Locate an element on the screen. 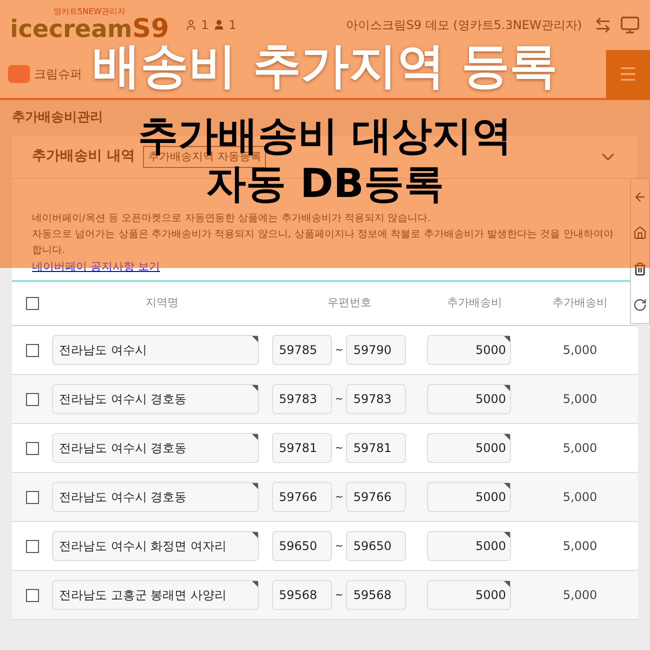 The height and width of the screenshot is (650, 650). notice-text: 자동으로 넘어가는 상품은 추가배송비가 적용되지 않으니, 상품페이지나 정보에 착불로 추가배송비가 발생한다는 것을 안내하여야 합니다. is located at coordinates (323, 243).